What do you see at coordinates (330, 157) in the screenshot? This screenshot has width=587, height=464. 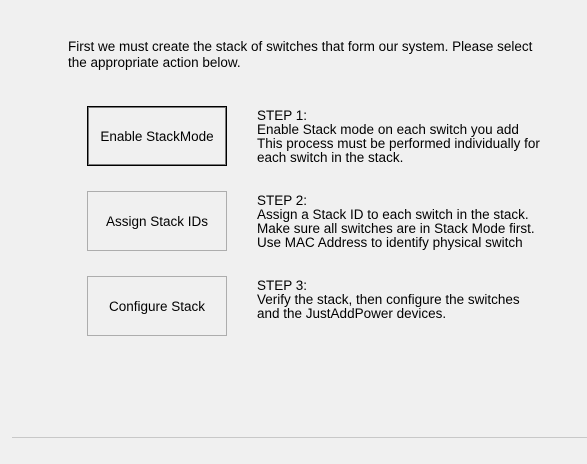 I see `step-1-line-3: each switch in the stack.` at bounding box center [330, 157].